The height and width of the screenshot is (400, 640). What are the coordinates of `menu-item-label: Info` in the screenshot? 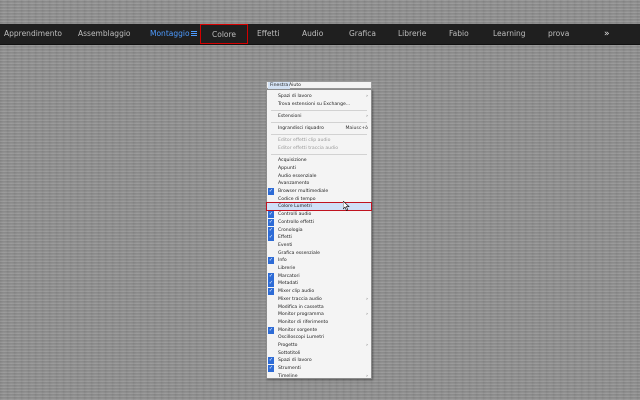 It's located at (282, 261).